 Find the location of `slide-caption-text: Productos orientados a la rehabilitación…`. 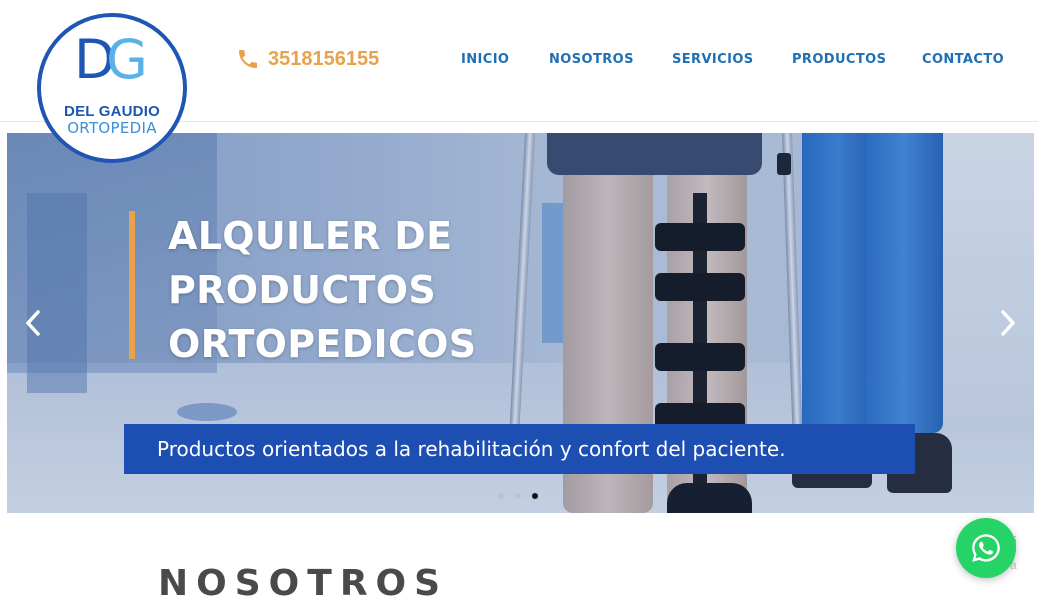

slide-caption-text: Productos orientados a la rehabilitación… is located at coordinates (471, 449).